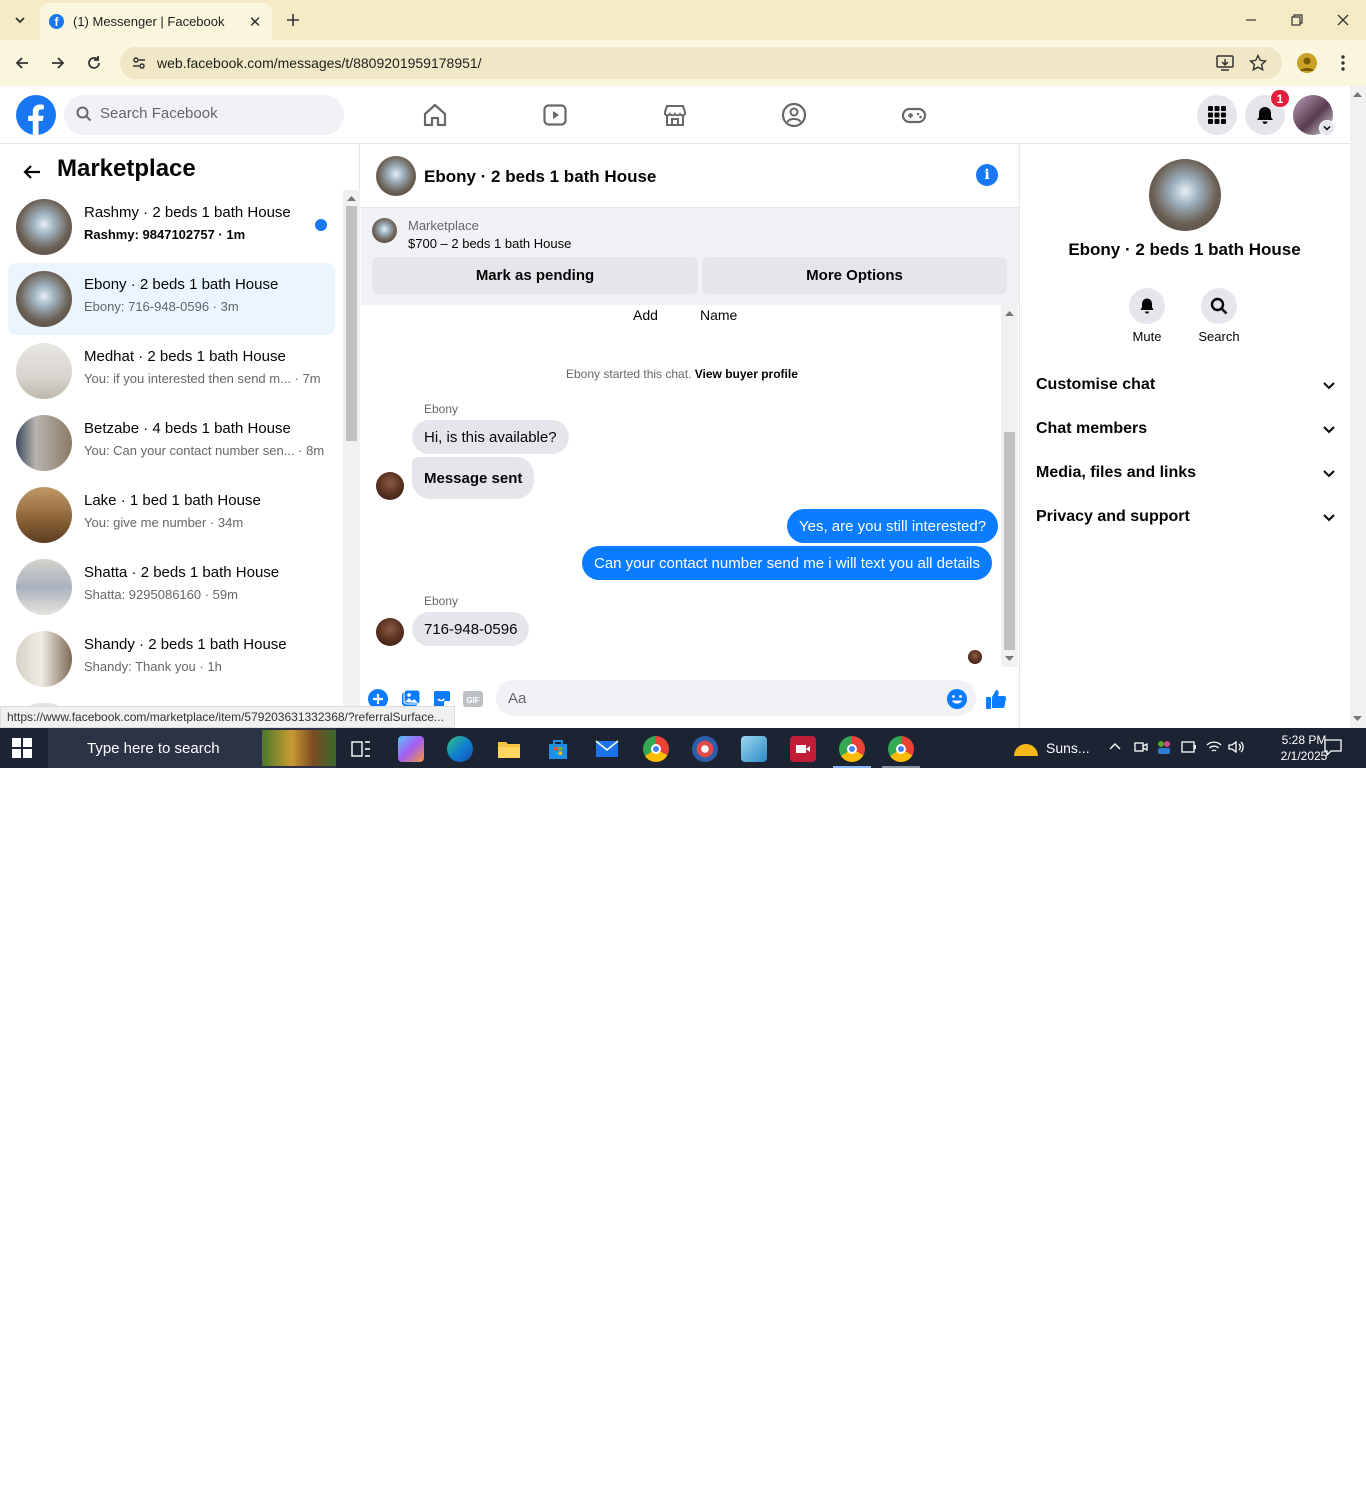  I want to click on new-tab-button, so click(293, 20).